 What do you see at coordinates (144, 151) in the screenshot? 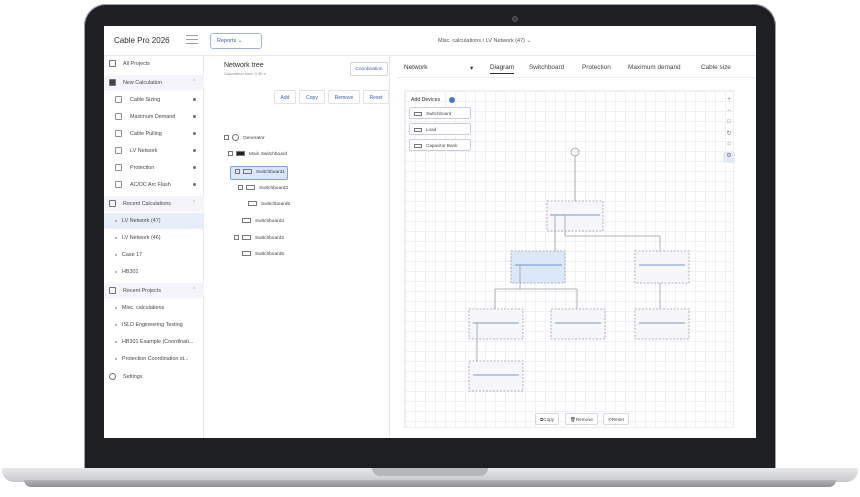
I see `sidebar-item-label: LV Network` at bounding box center [144, 151].